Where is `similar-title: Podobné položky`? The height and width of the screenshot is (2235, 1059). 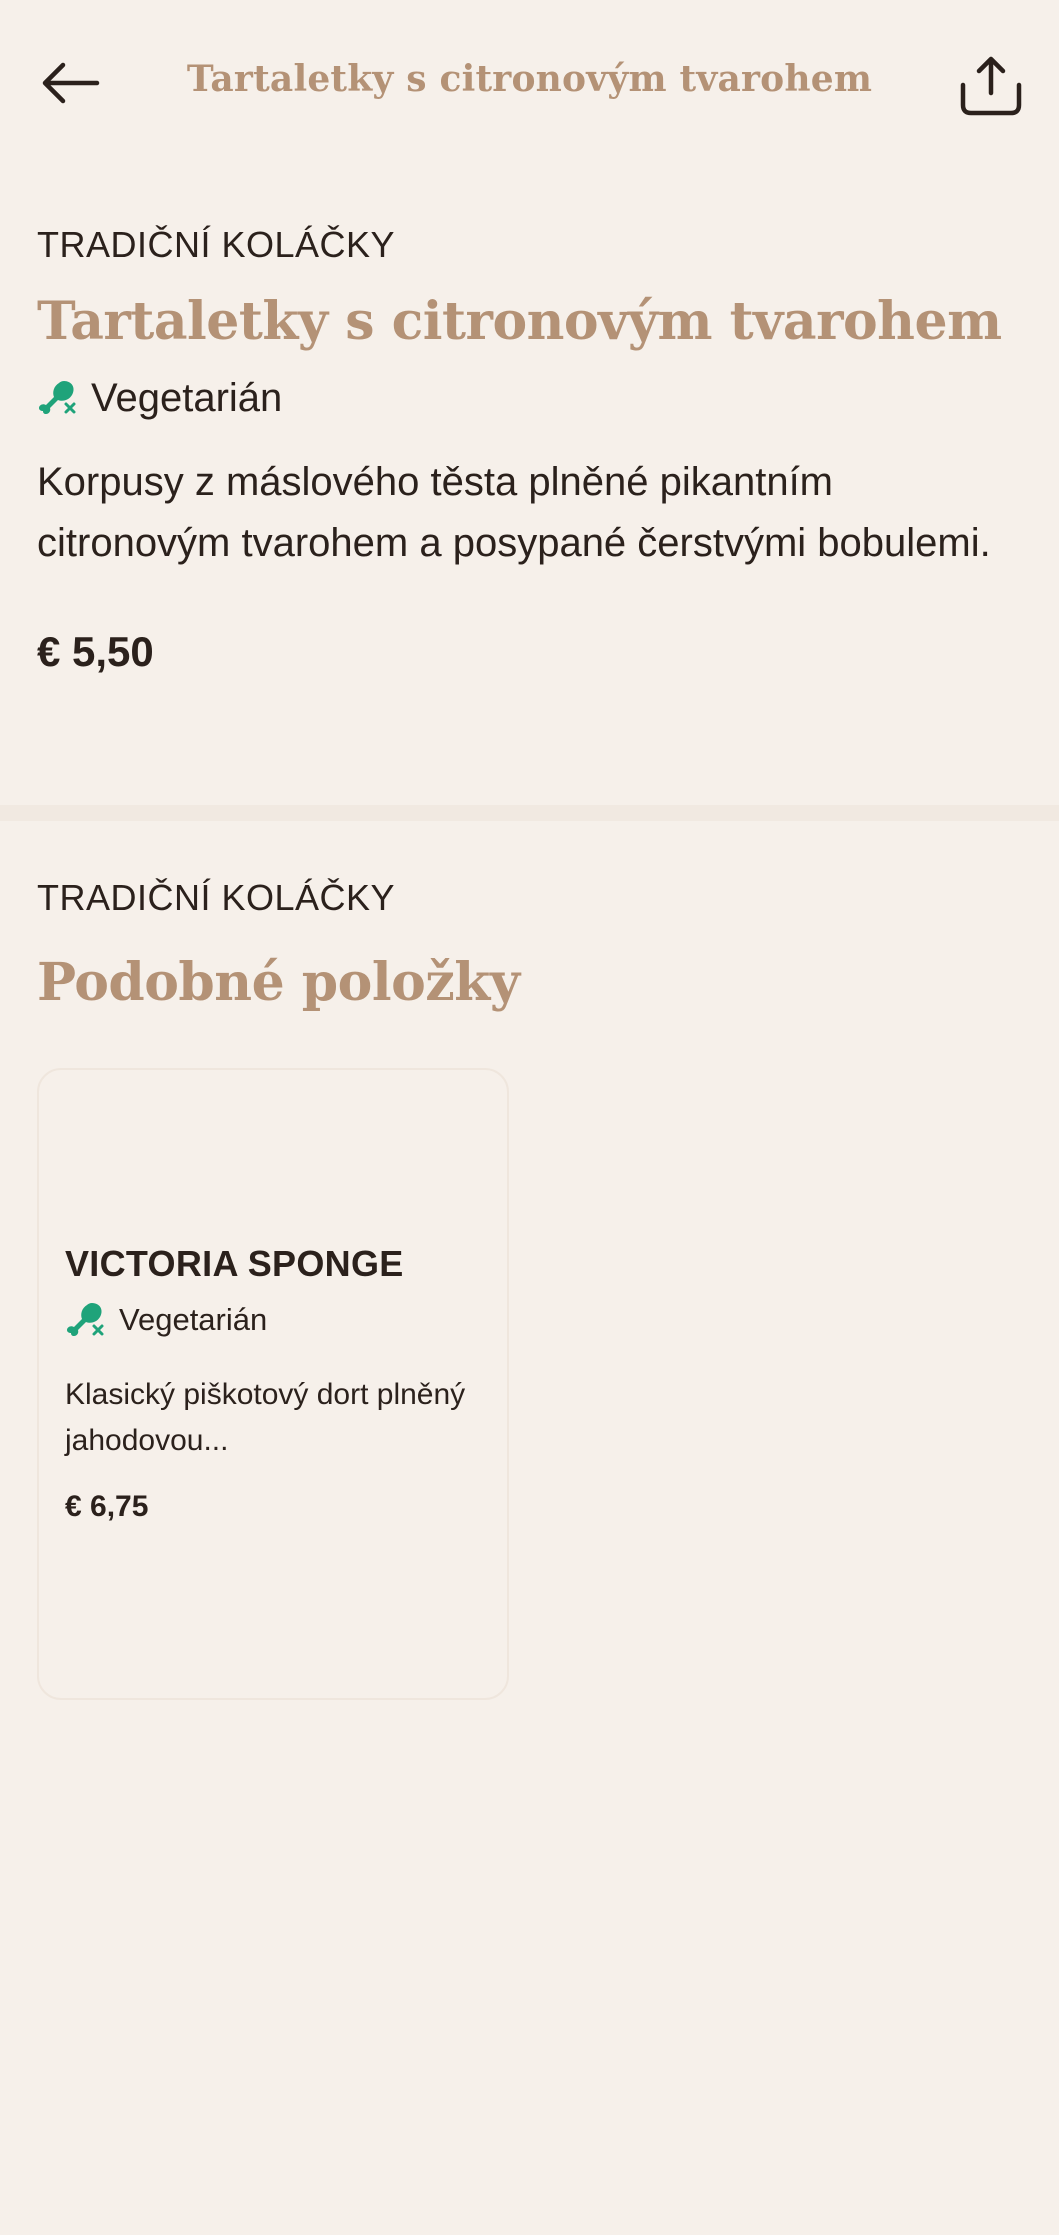 similar-title: Podobné položky is located at coordinates (278, 982).